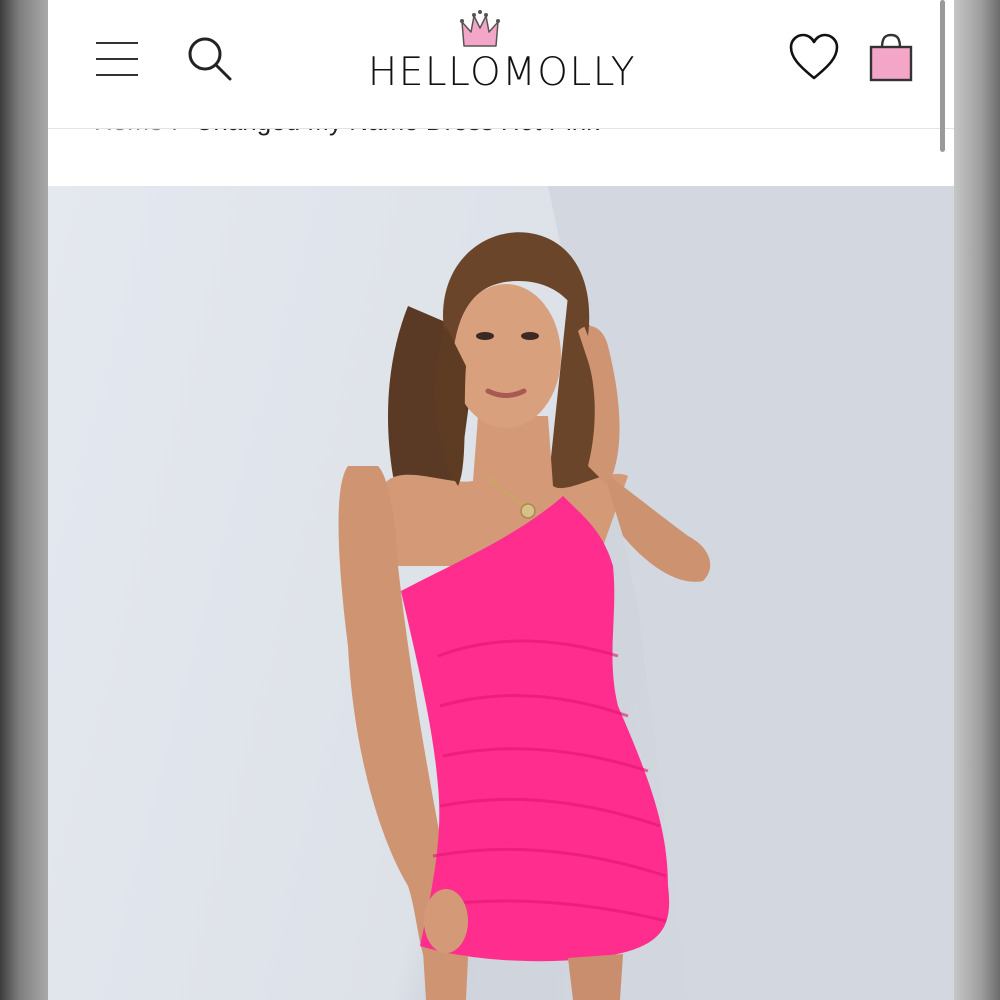  Describe the element at coordinates (942, 76) in the screenshot. I see `scrollbar` at that location.